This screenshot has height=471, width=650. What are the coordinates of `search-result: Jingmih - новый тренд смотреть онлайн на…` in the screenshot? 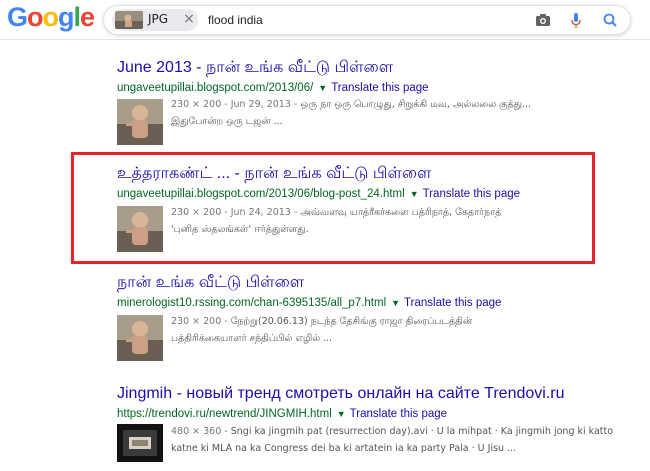 It's located at (340, 403).